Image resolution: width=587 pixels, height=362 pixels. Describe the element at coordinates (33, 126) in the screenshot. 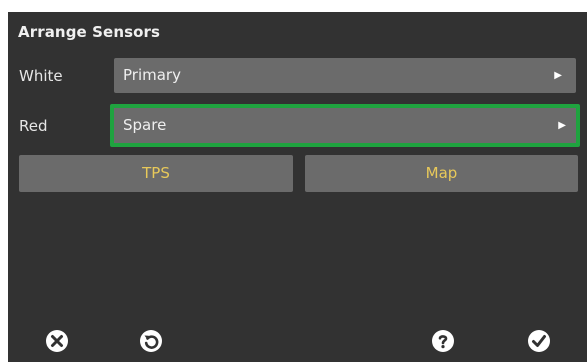

I see `red-label: Red` at that location.